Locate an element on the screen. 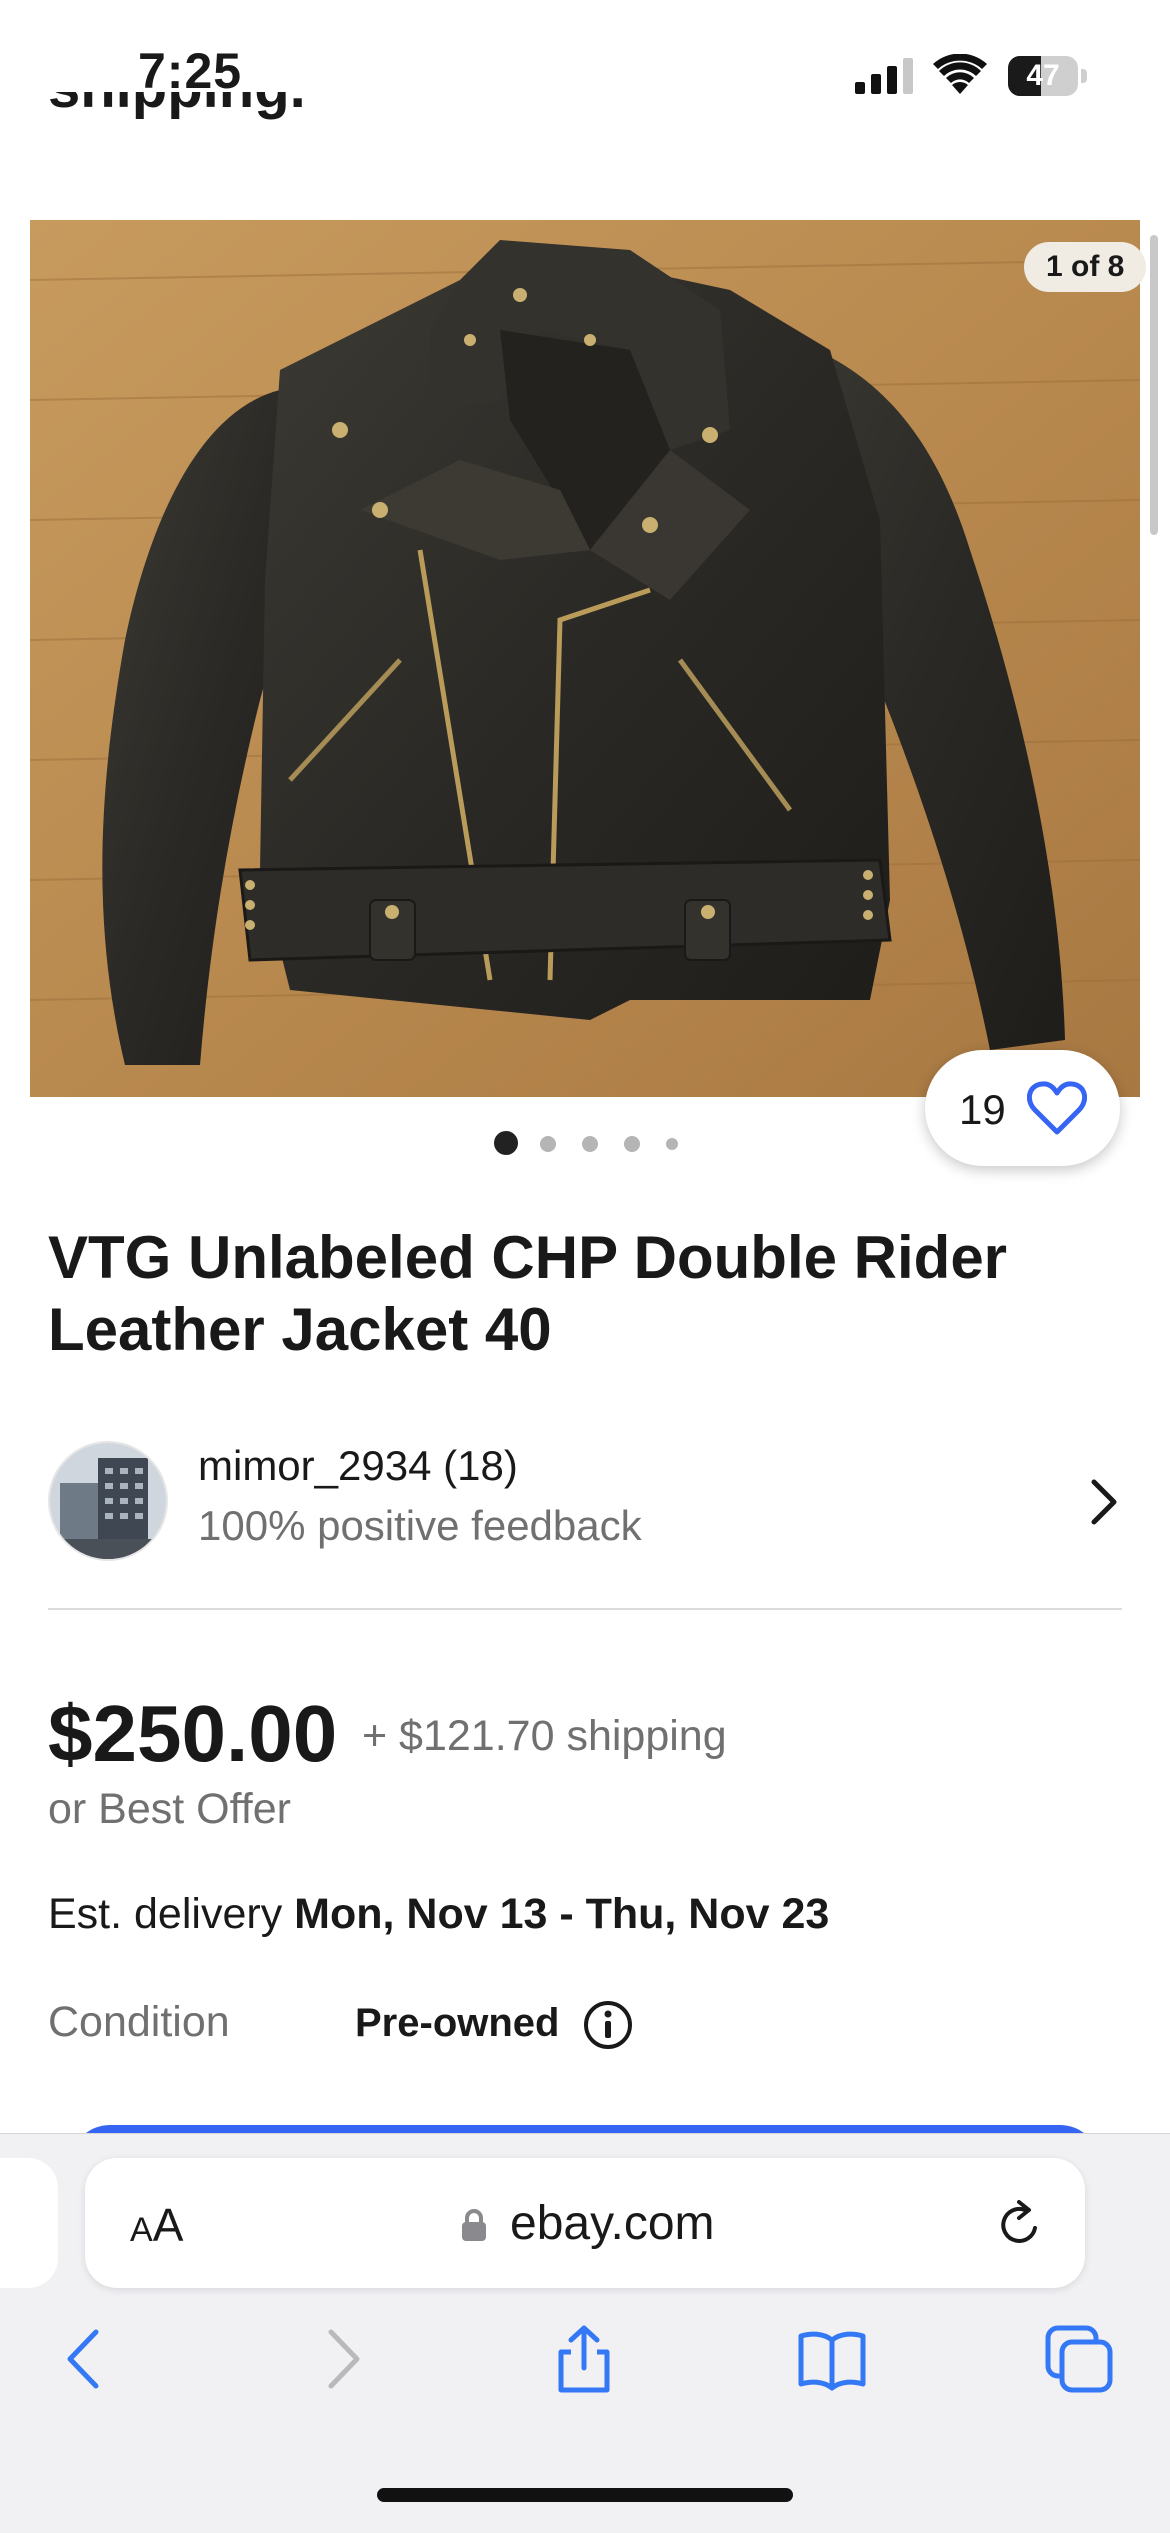 Image resolution: width=1170 pixels, height=2533 pixels. url-text: ebay.com is located at coordinates (612, 2223).